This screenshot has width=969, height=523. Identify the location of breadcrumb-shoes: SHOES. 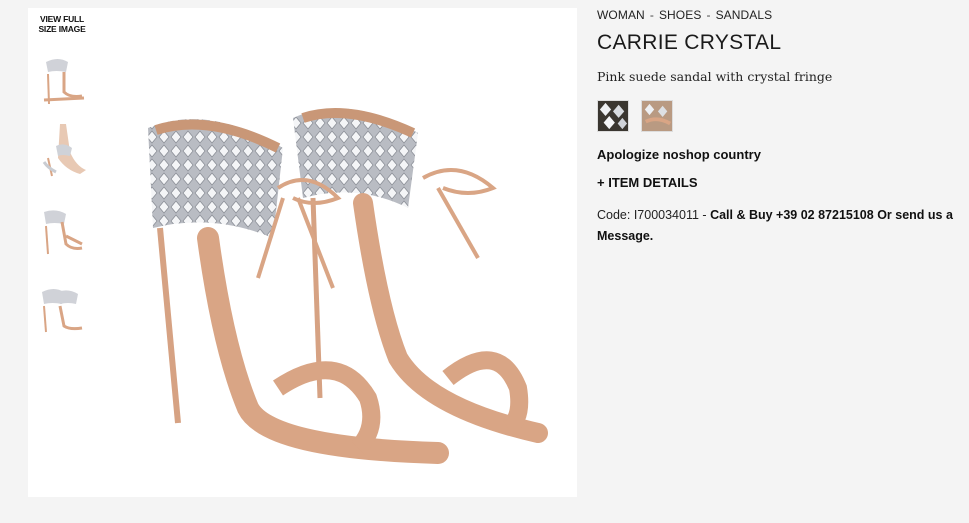
(680, 15).